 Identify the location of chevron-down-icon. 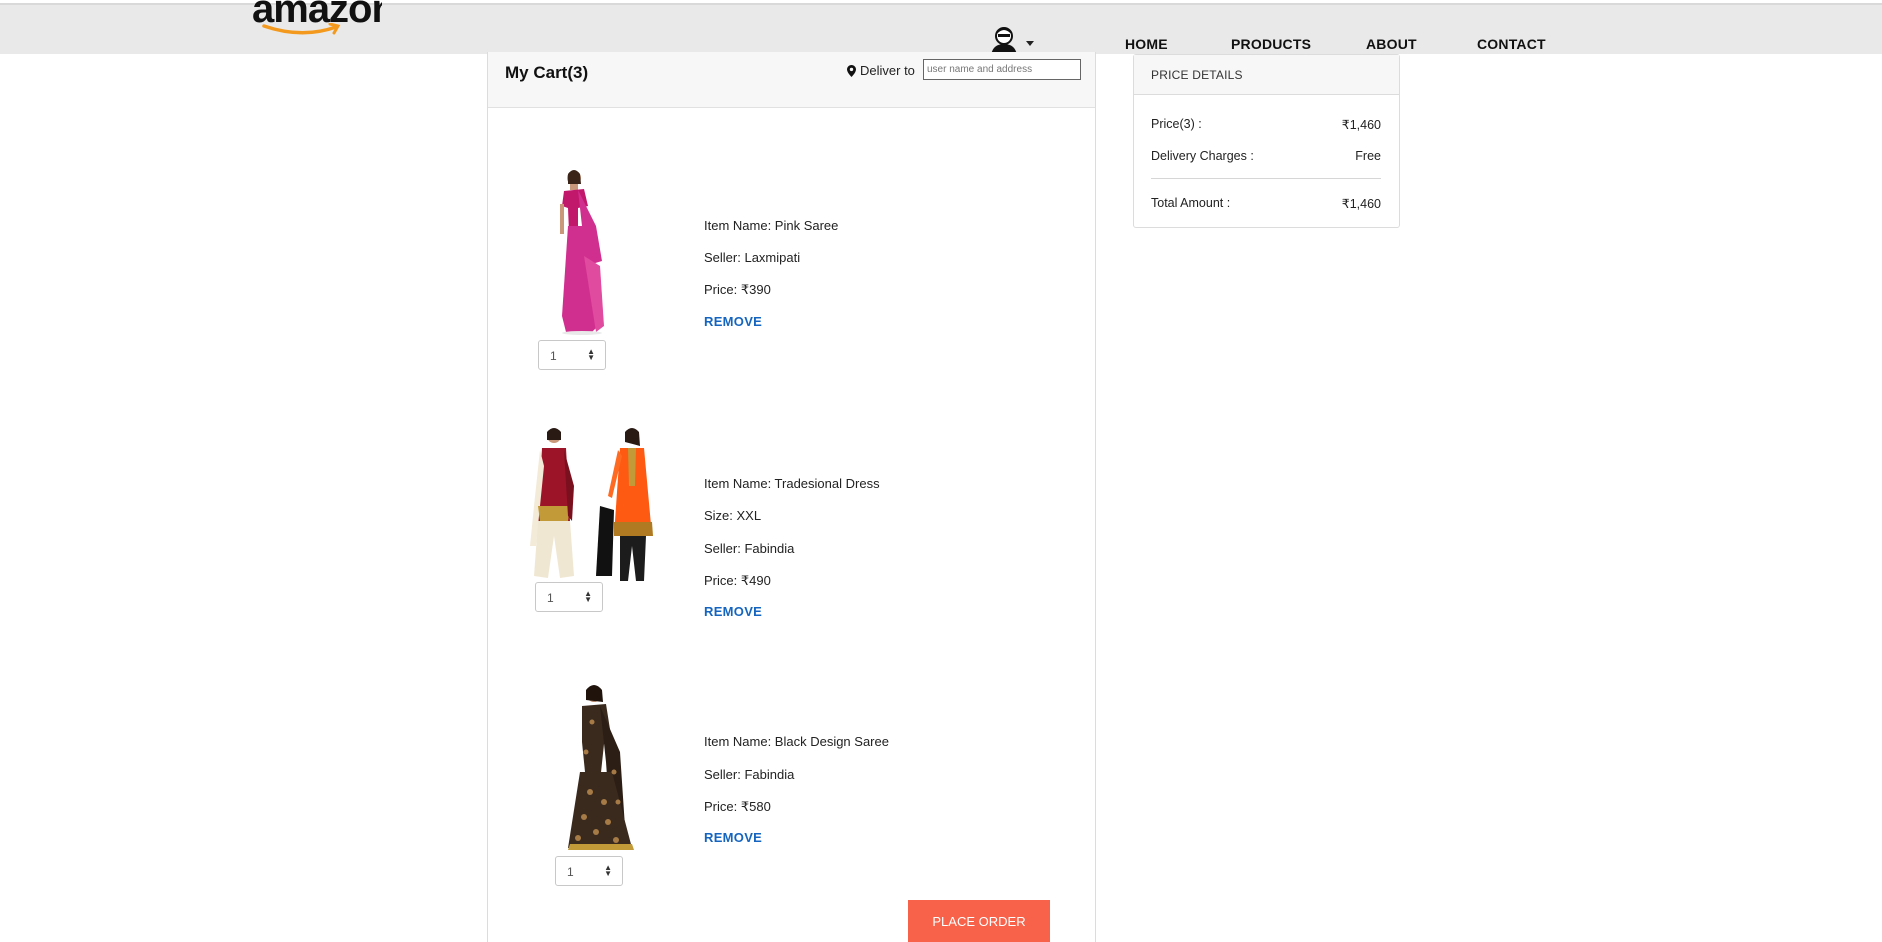
(1030, 43).